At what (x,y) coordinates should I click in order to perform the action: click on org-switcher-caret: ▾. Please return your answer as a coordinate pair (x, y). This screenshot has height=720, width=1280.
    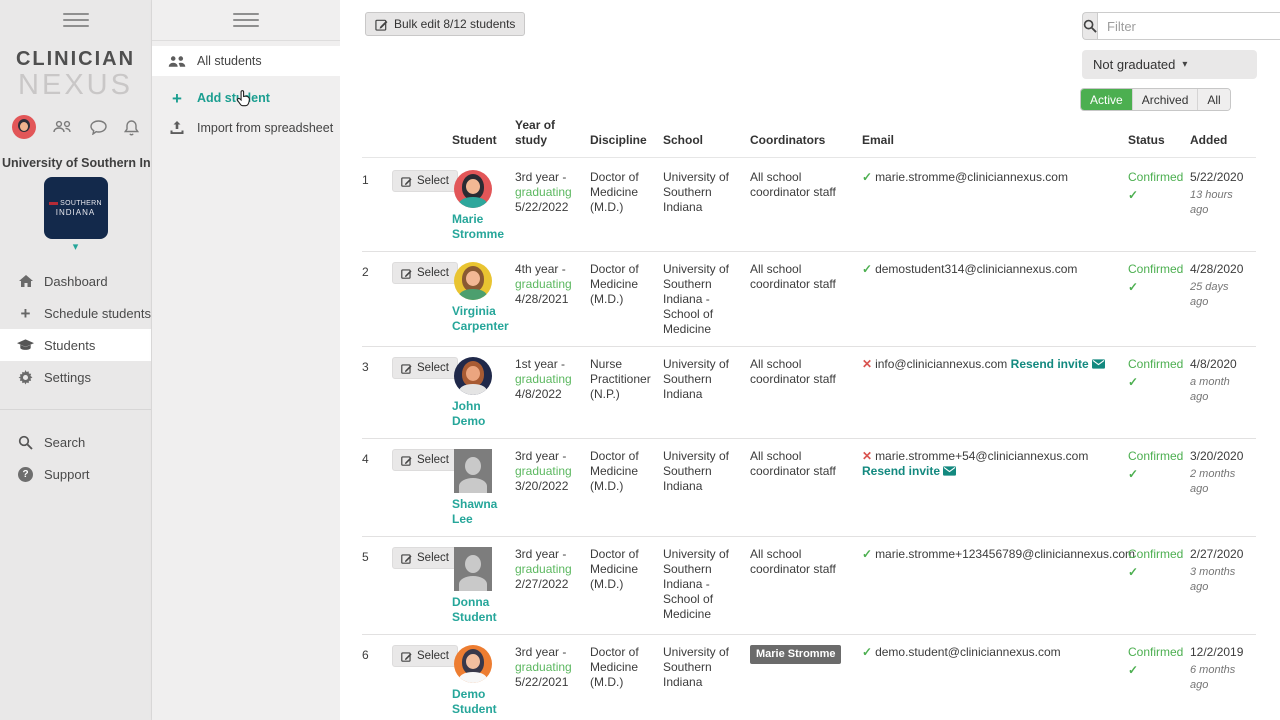
    Looking at the image, I should click on (75, 247).